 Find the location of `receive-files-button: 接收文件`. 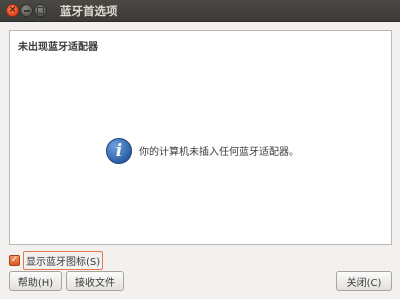

receive-files-button: 接收文件 is located at coordinates (95, 281).